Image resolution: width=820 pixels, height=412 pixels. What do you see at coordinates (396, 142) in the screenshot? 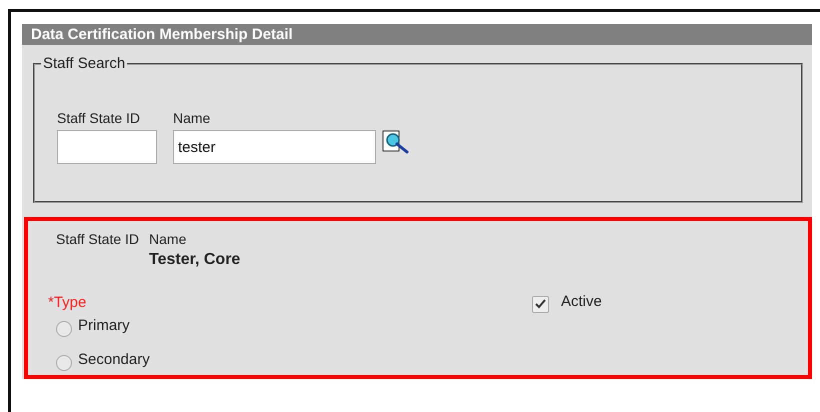
I see `search-icon` at bounding box center [396, 142].